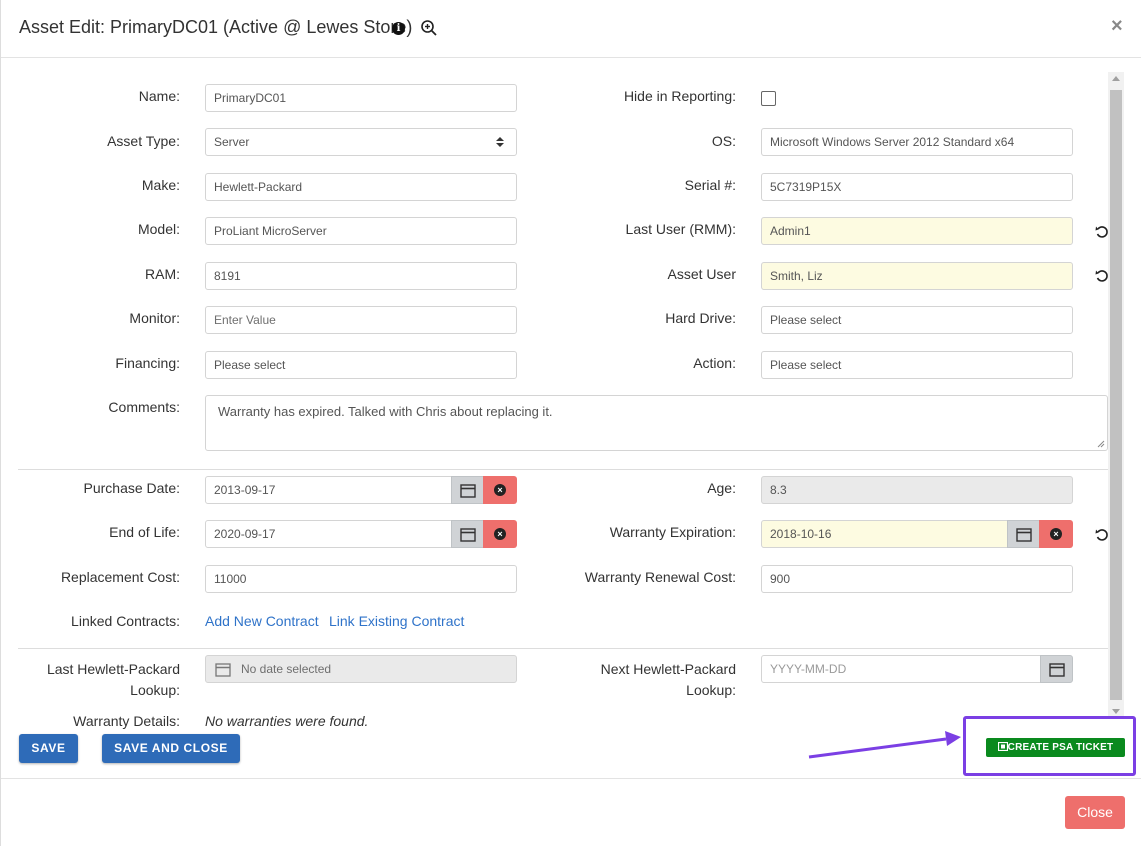 This screenshot has width=1141, height=846. What do you see at coordinates (361, 142) in the screenshot?
I see `asset-type-select: Server` at bounding box center [361, 142].